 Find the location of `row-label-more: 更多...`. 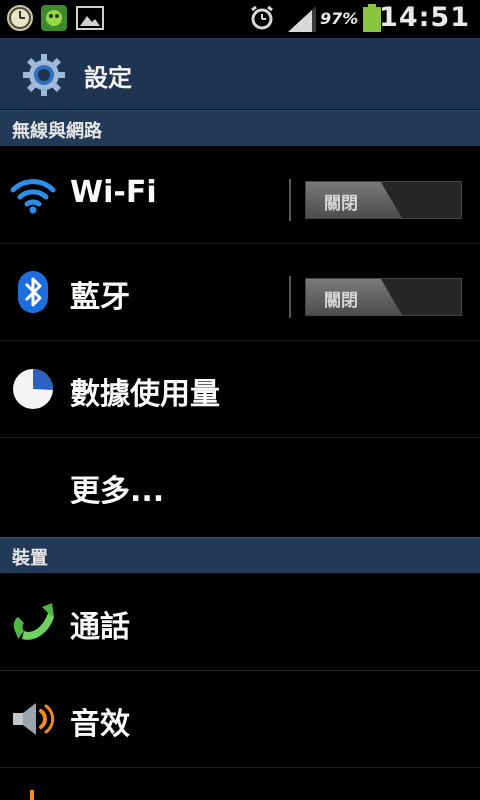

row-label-more: 更多... is located at coordinates (117, 491).